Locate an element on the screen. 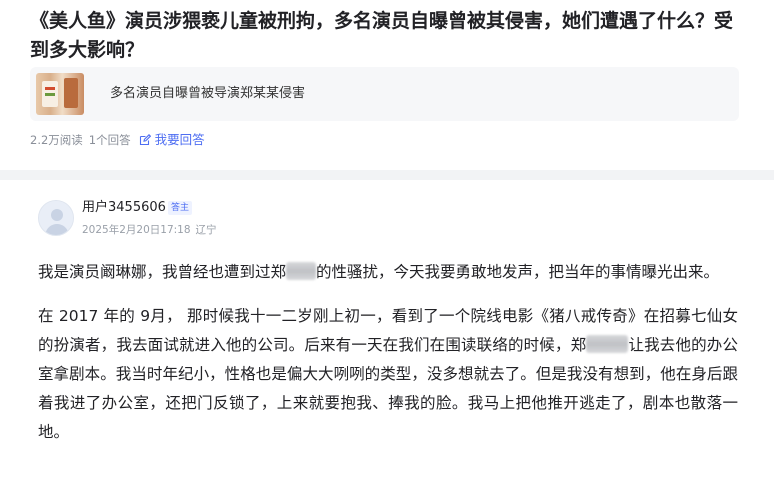 This screenshot has width=774, height=498. answer-count: 1个回答 is located at coordinates (109, 140).